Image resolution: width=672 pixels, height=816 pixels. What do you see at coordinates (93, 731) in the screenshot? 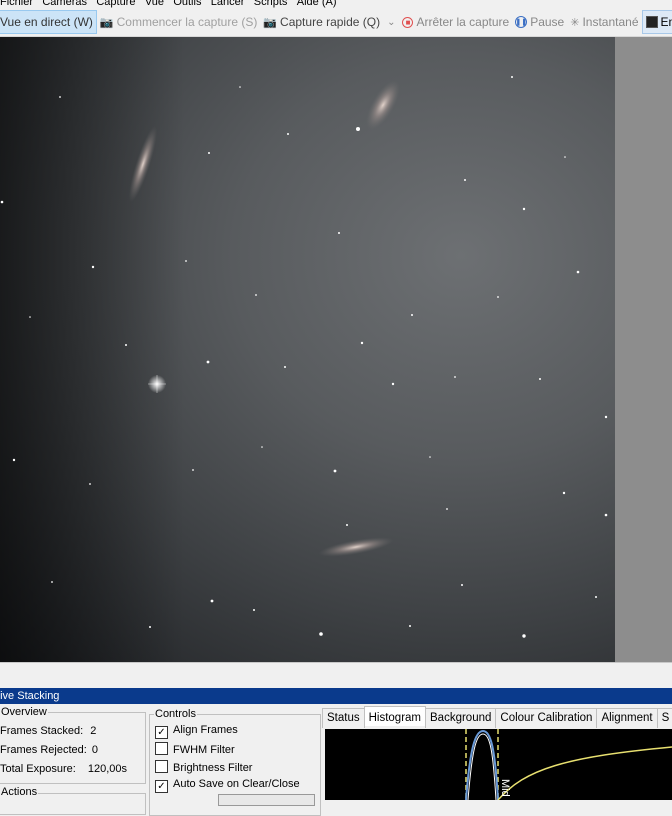
I see `frames-stacked-value: 2` at bounding box center [93, 731].